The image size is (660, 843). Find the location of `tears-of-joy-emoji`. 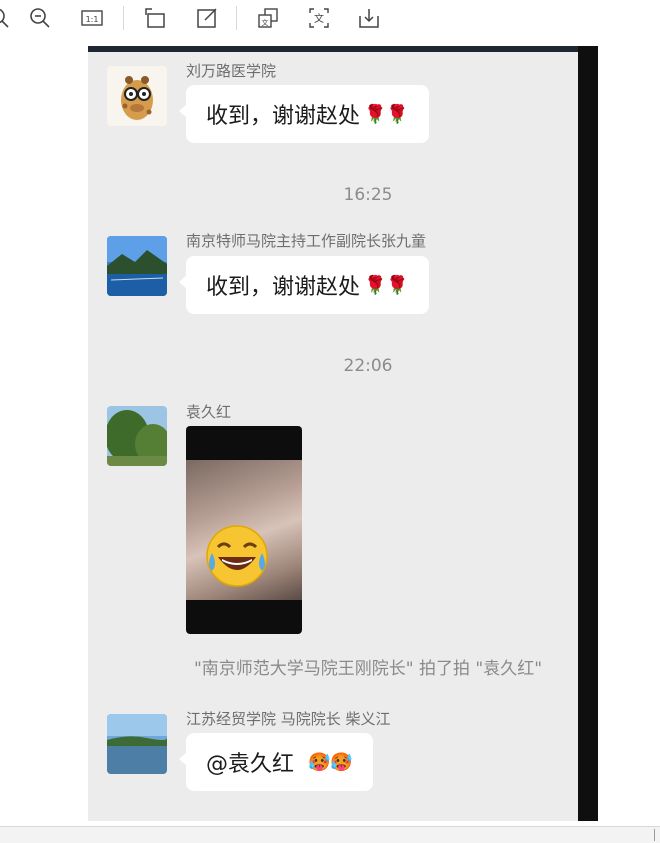

tears-of-joy-emoji is located at coordinates (237, 556).